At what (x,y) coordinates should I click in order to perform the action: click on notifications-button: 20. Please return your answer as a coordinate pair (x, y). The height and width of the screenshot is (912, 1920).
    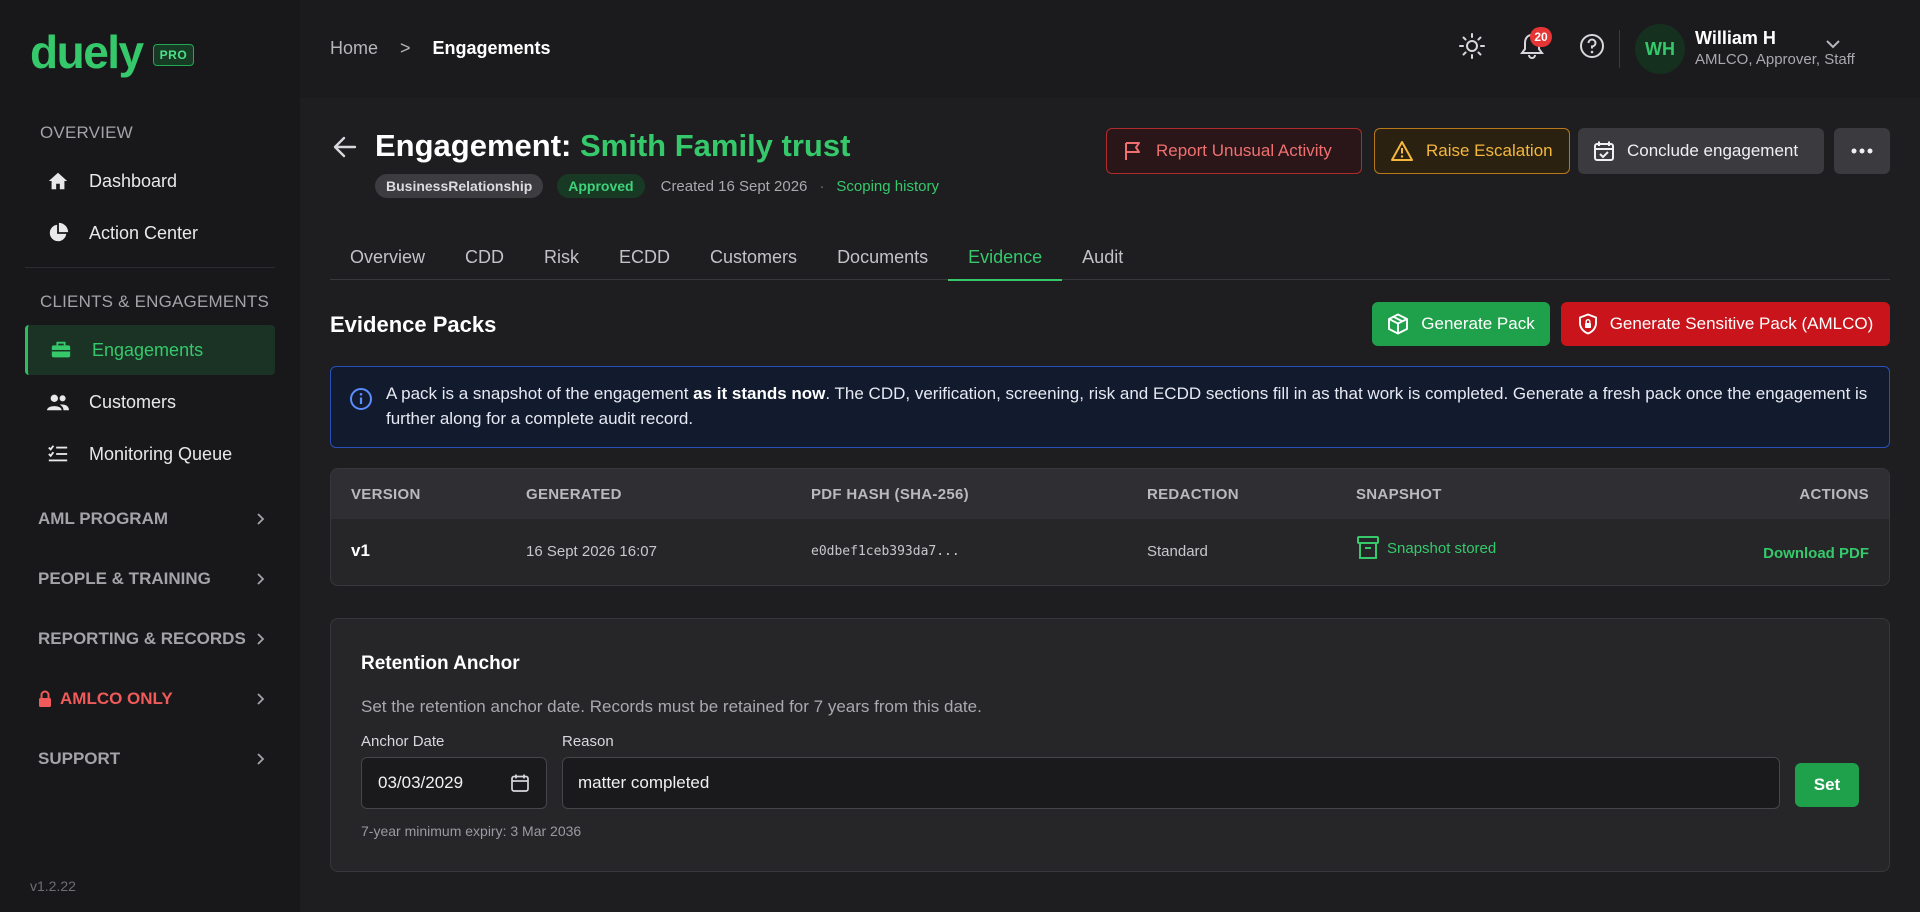
    Looking at the image, I should click on (1534, 44).